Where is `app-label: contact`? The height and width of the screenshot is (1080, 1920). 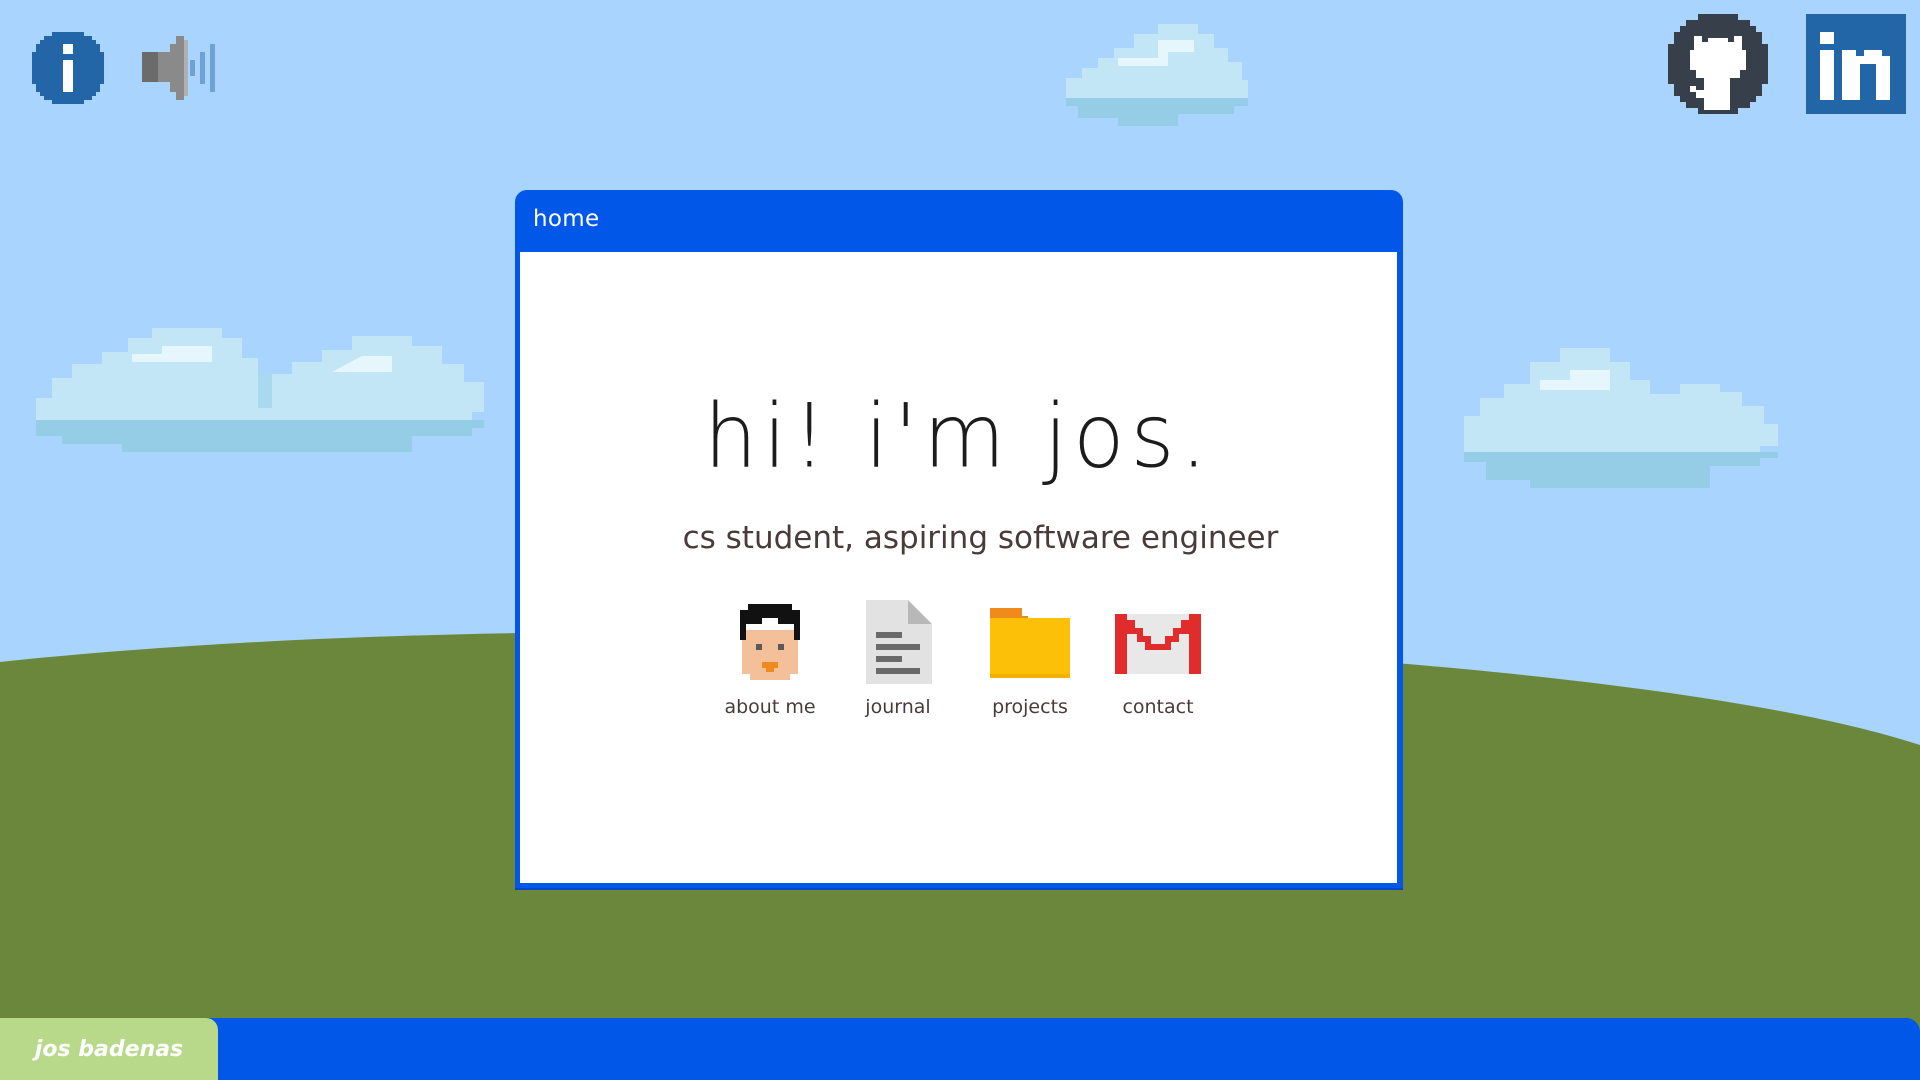 app-label: contact is located at coordinates (1158, 707).